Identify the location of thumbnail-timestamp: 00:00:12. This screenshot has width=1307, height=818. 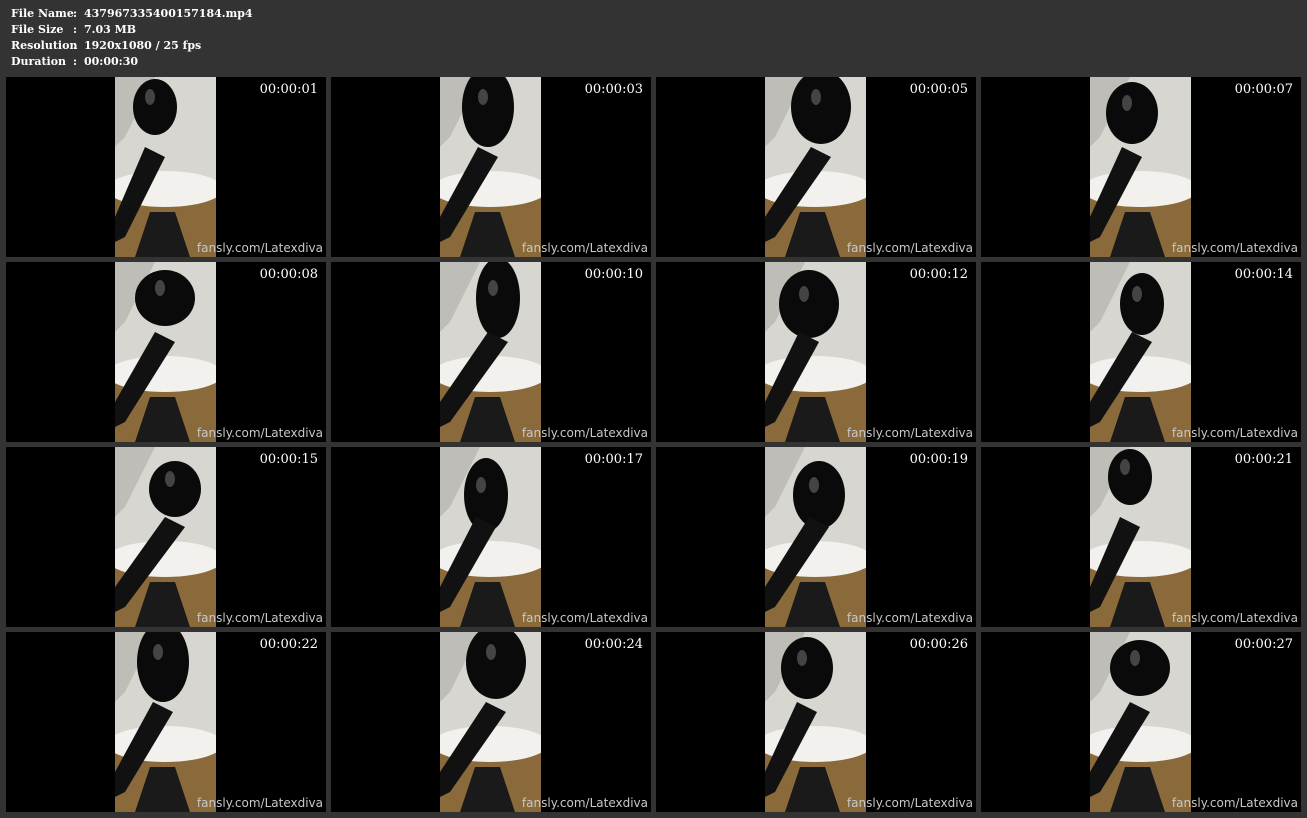
(938, 274).